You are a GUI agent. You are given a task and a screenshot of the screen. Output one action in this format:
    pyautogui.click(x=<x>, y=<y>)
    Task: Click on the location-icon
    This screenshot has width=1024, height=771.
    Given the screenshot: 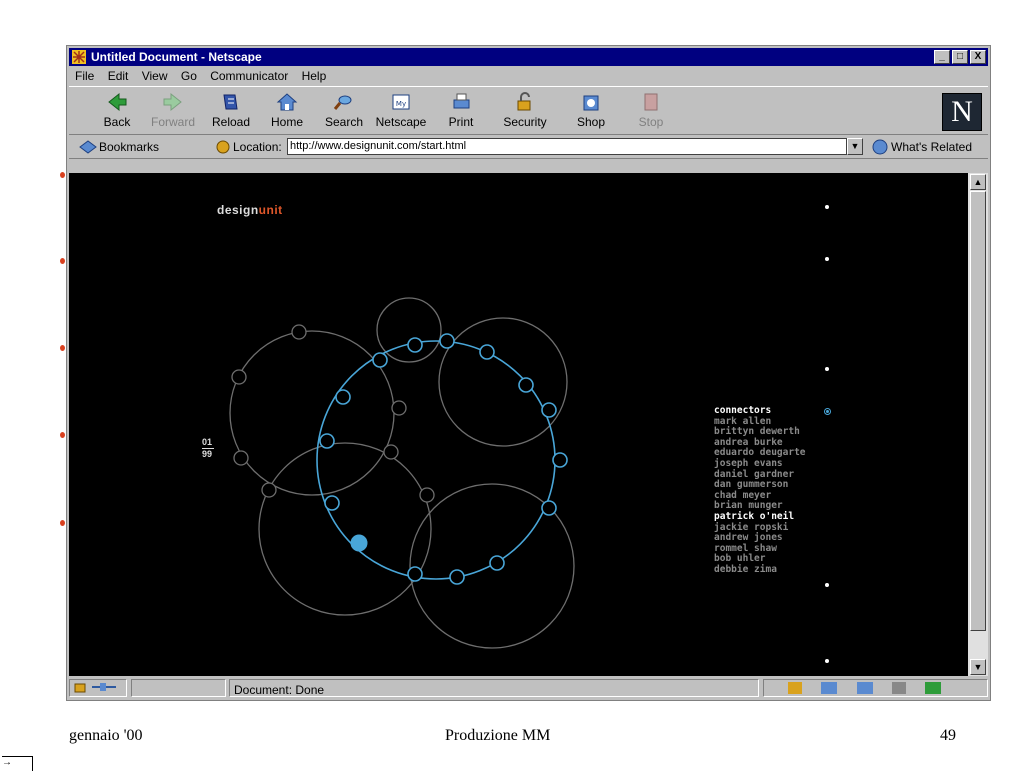 What is the action you would take?
    pyautogui.click(x=223, y=147)
    